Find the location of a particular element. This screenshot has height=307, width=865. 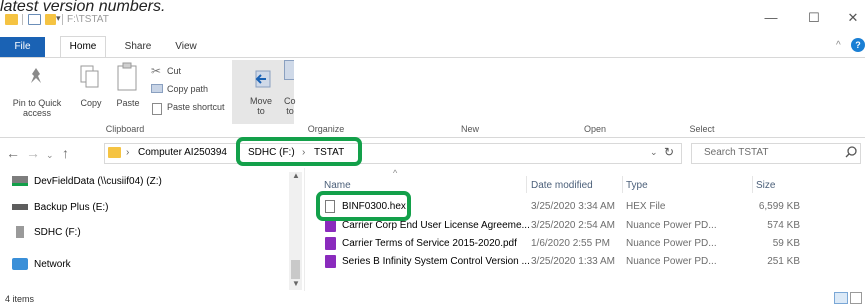

move-to-button: Move to is located at coordinates (261, 106).